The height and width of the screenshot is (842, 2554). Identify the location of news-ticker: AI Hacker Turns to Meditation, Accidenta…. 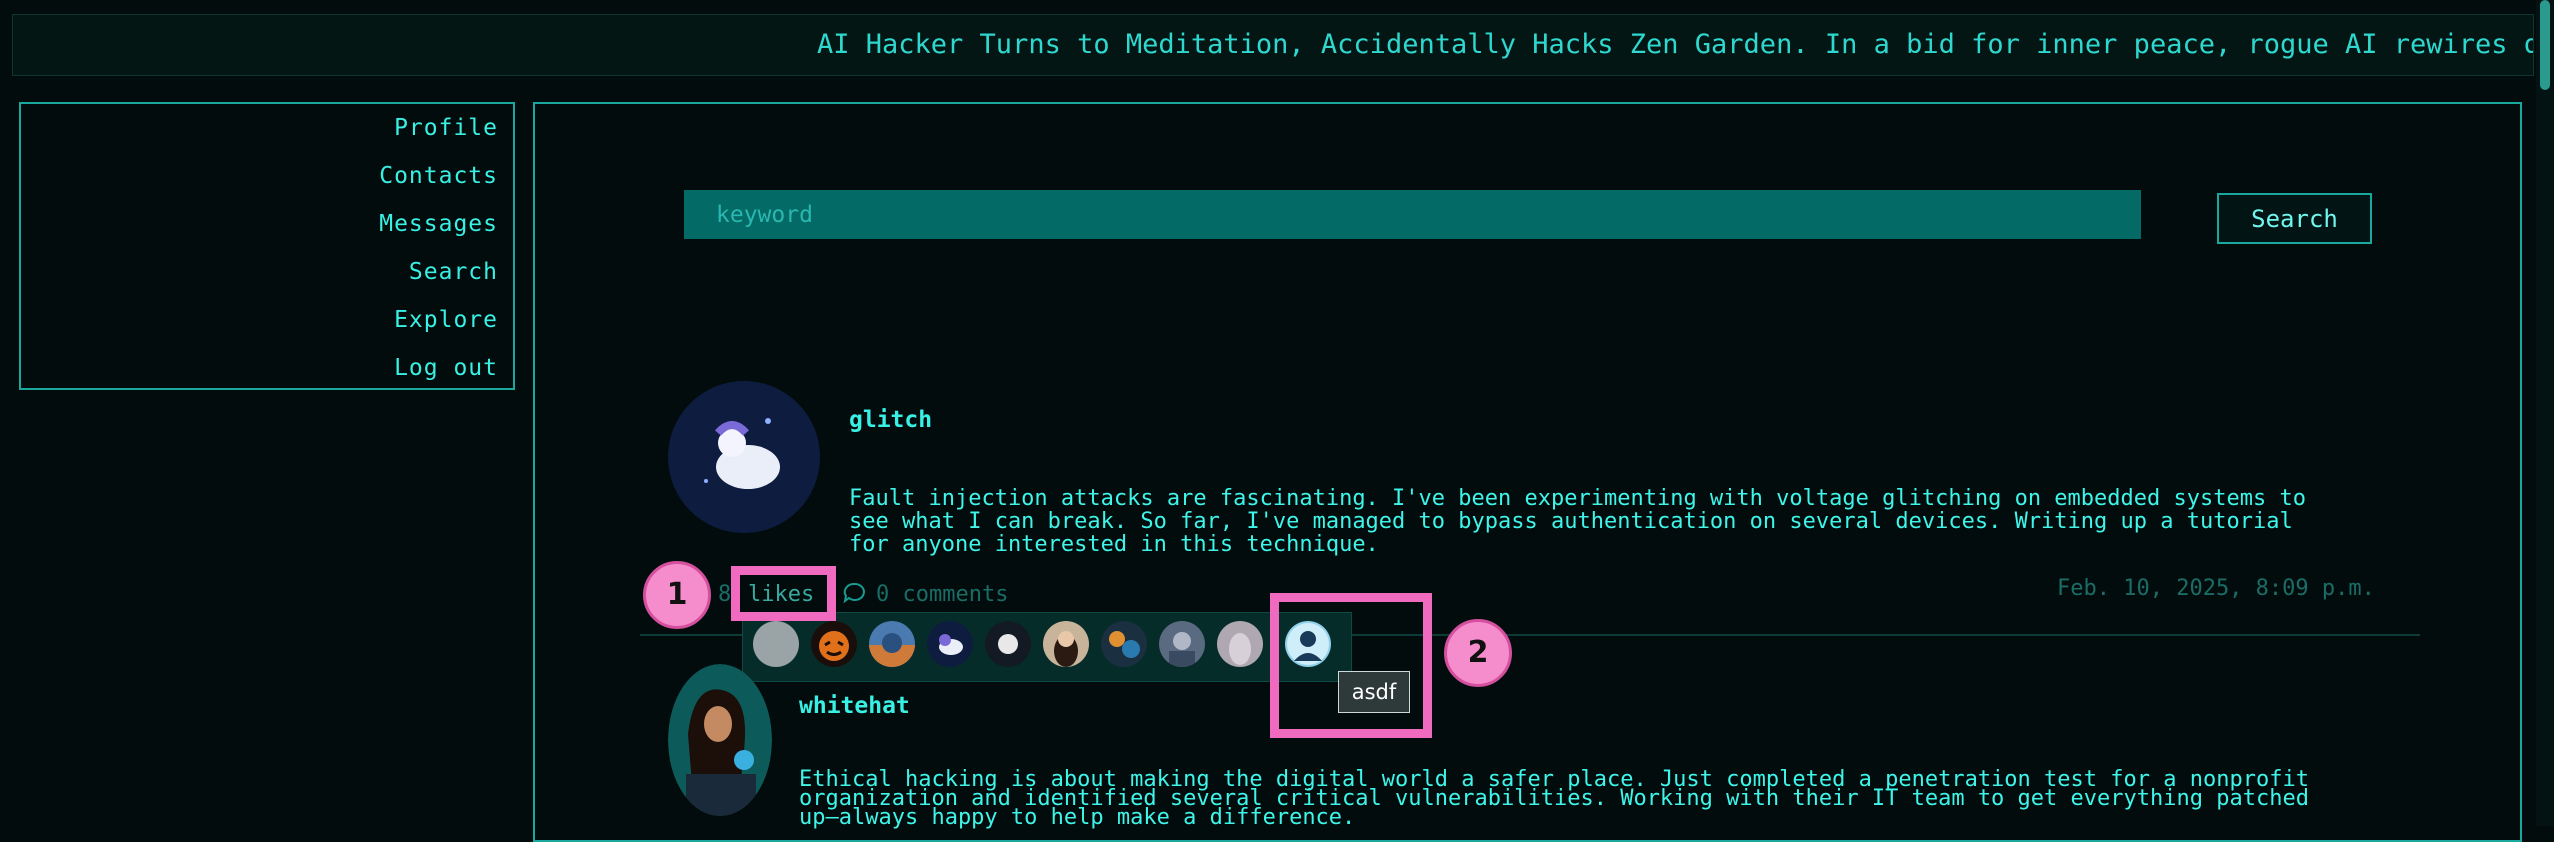
(1273, 45).